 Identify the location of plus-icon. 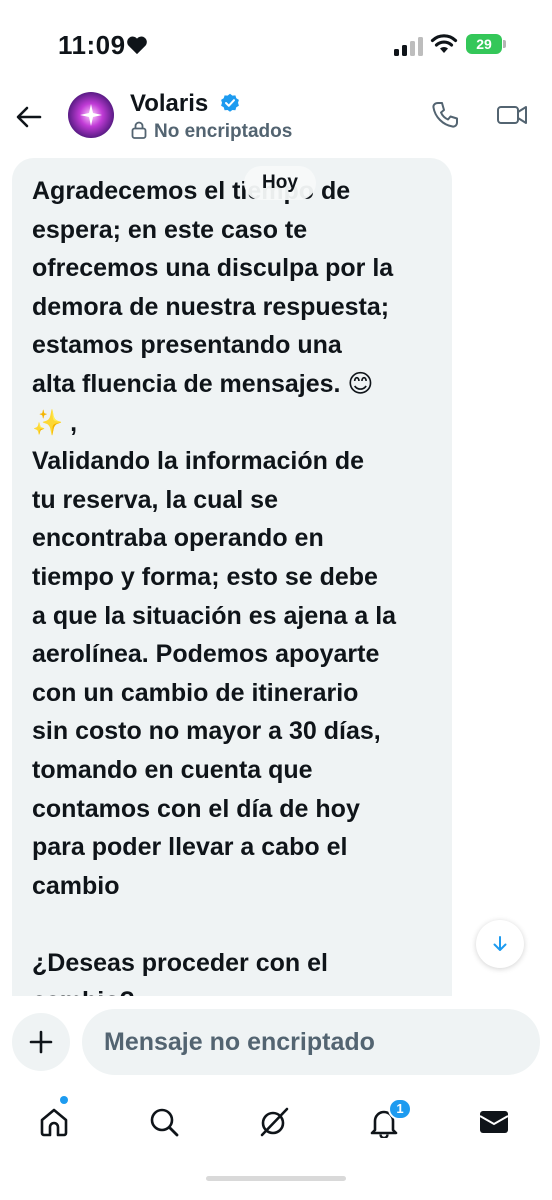
(41, 1042).